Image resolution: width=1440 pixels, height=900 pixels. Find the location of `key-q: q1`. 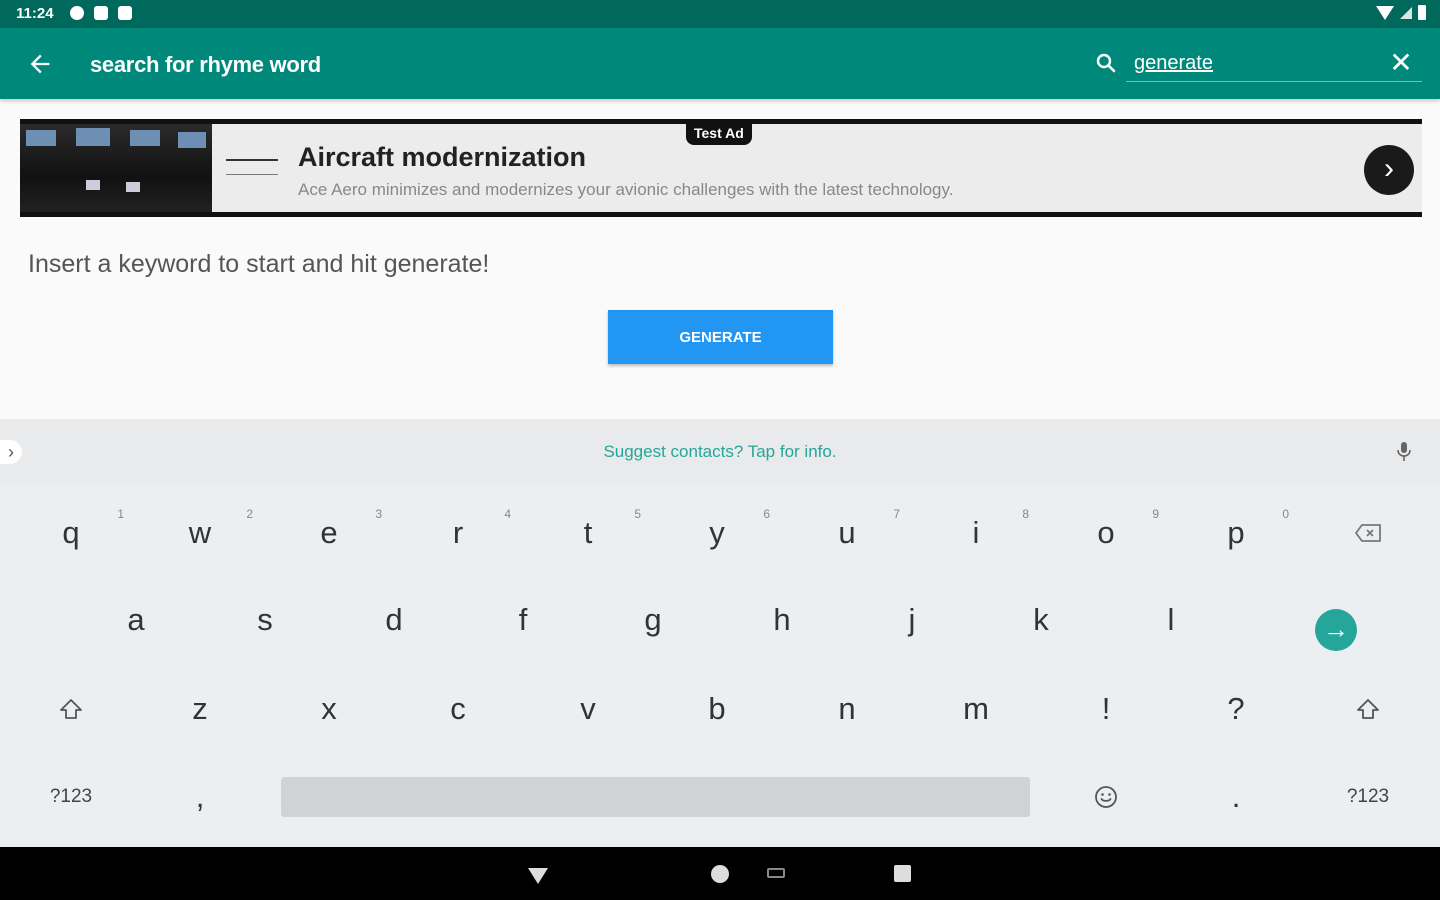

key-q: q1 is located at coordinates (71, 533).